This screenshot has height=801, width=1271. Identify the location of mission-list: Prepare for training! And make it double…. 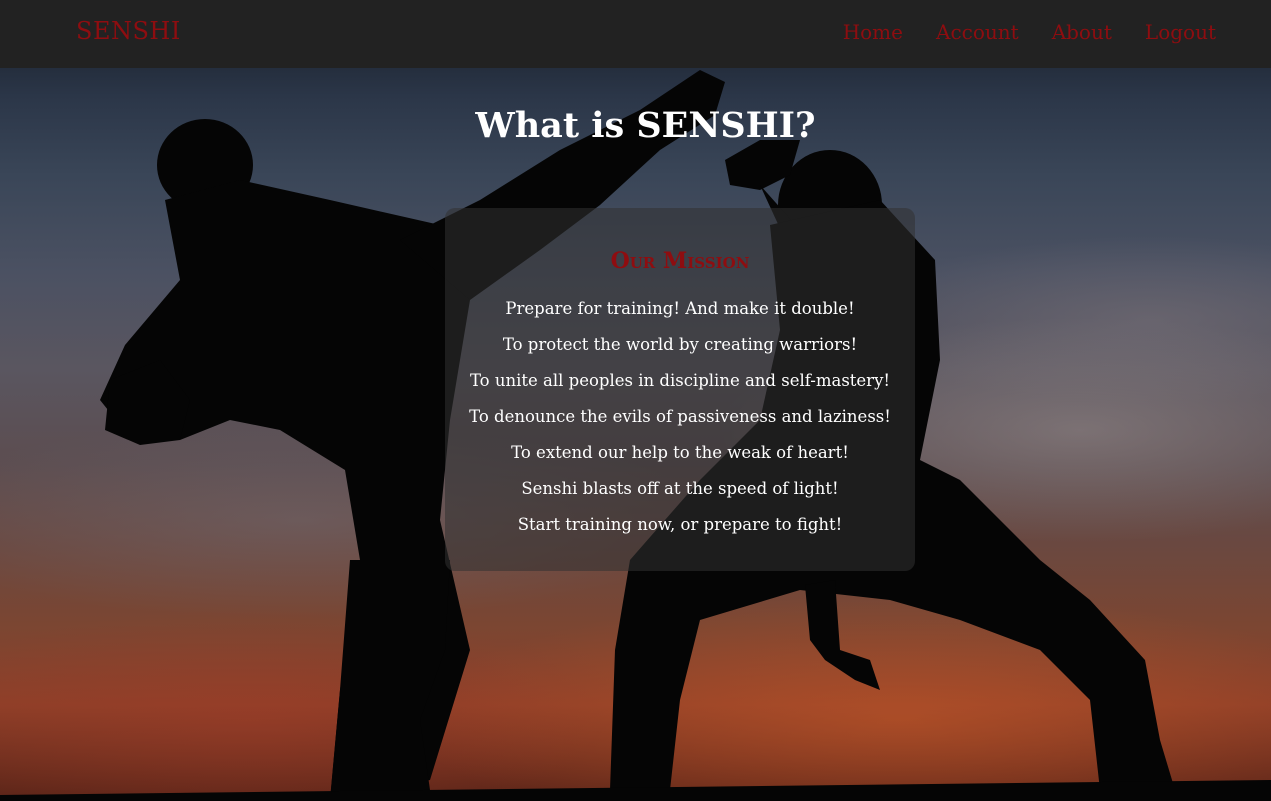
(680, 422).